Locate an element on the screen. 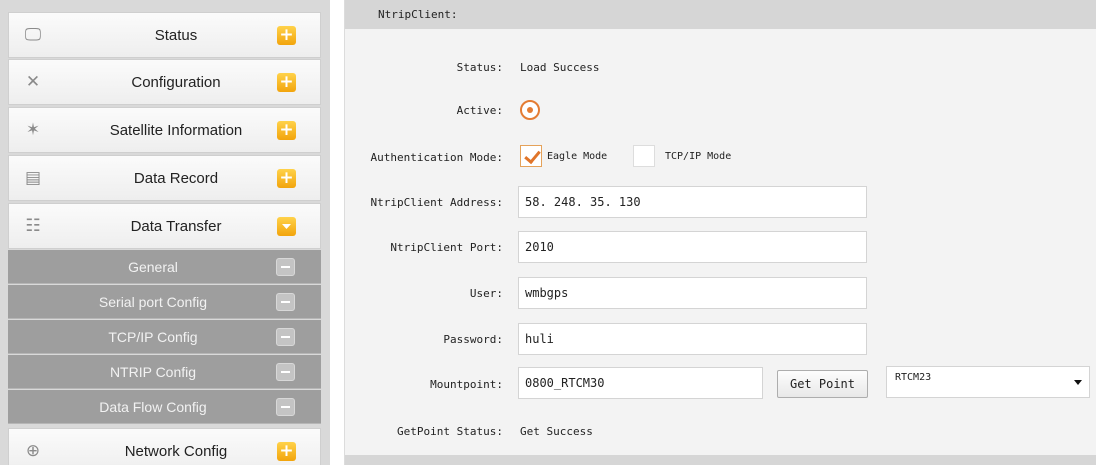 Image resolution: width=1096 pixels, height=465 pixels. status-value: Load Success is located at coordinates (560, 67).